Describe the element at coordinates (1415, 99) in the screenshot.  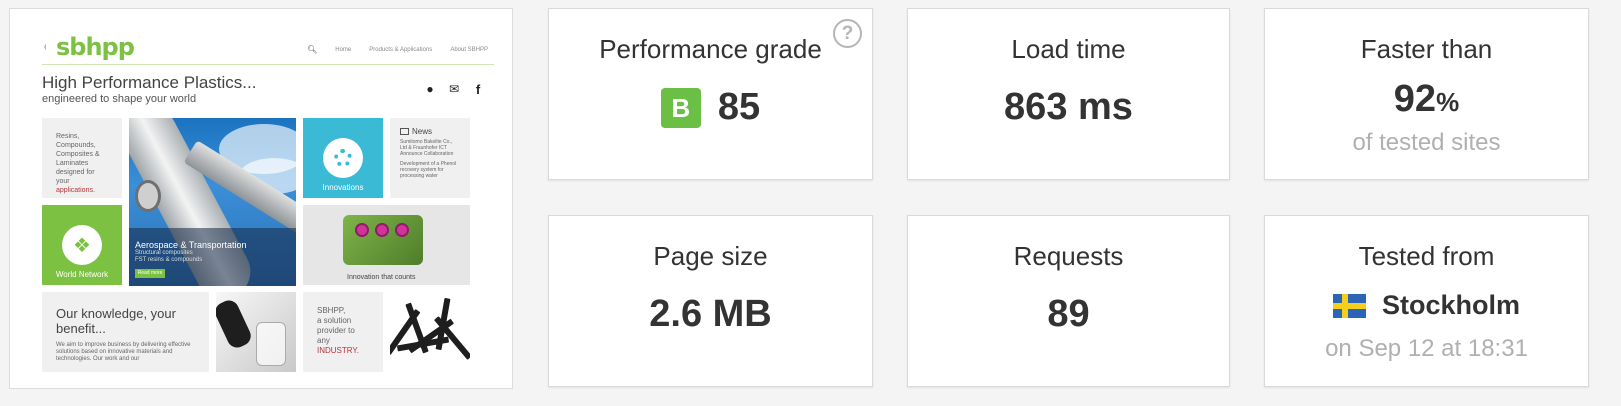
I see `faster-than-value: 92` at that location.